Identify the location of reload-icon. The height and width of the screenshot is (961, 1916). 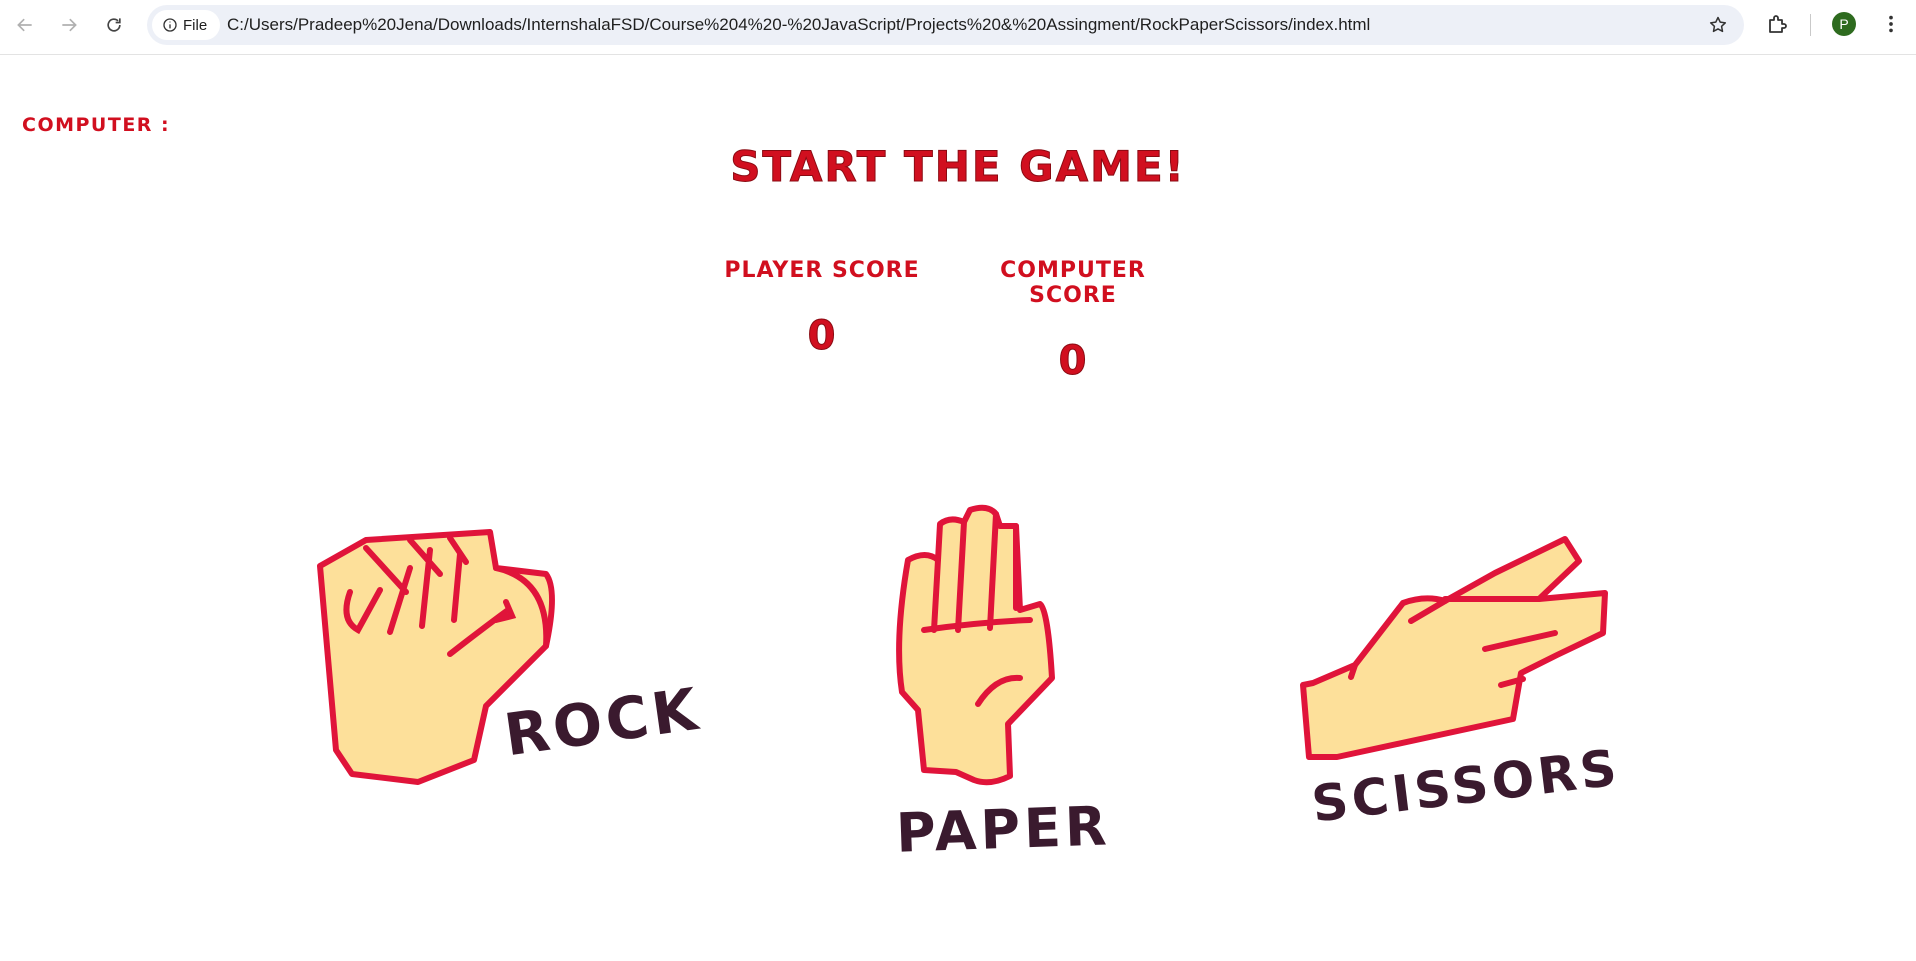
(114, 25).